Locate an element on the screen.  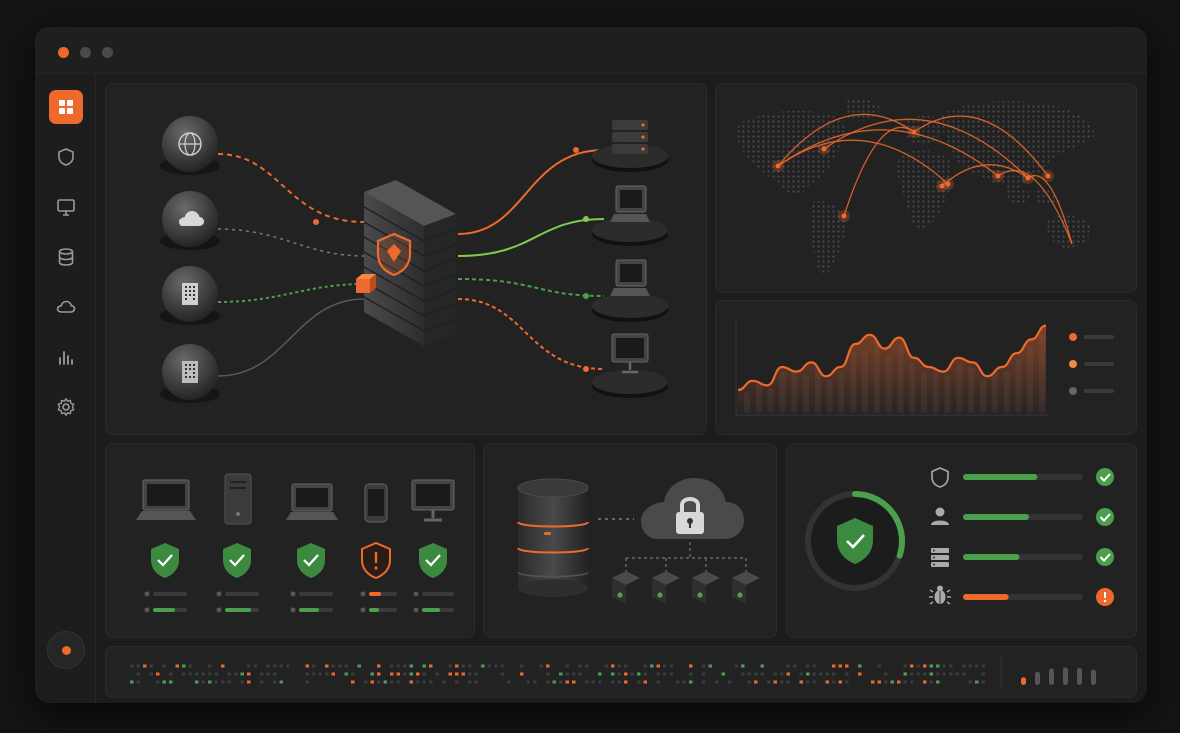
device-phone is located at coordinates (379, 548).